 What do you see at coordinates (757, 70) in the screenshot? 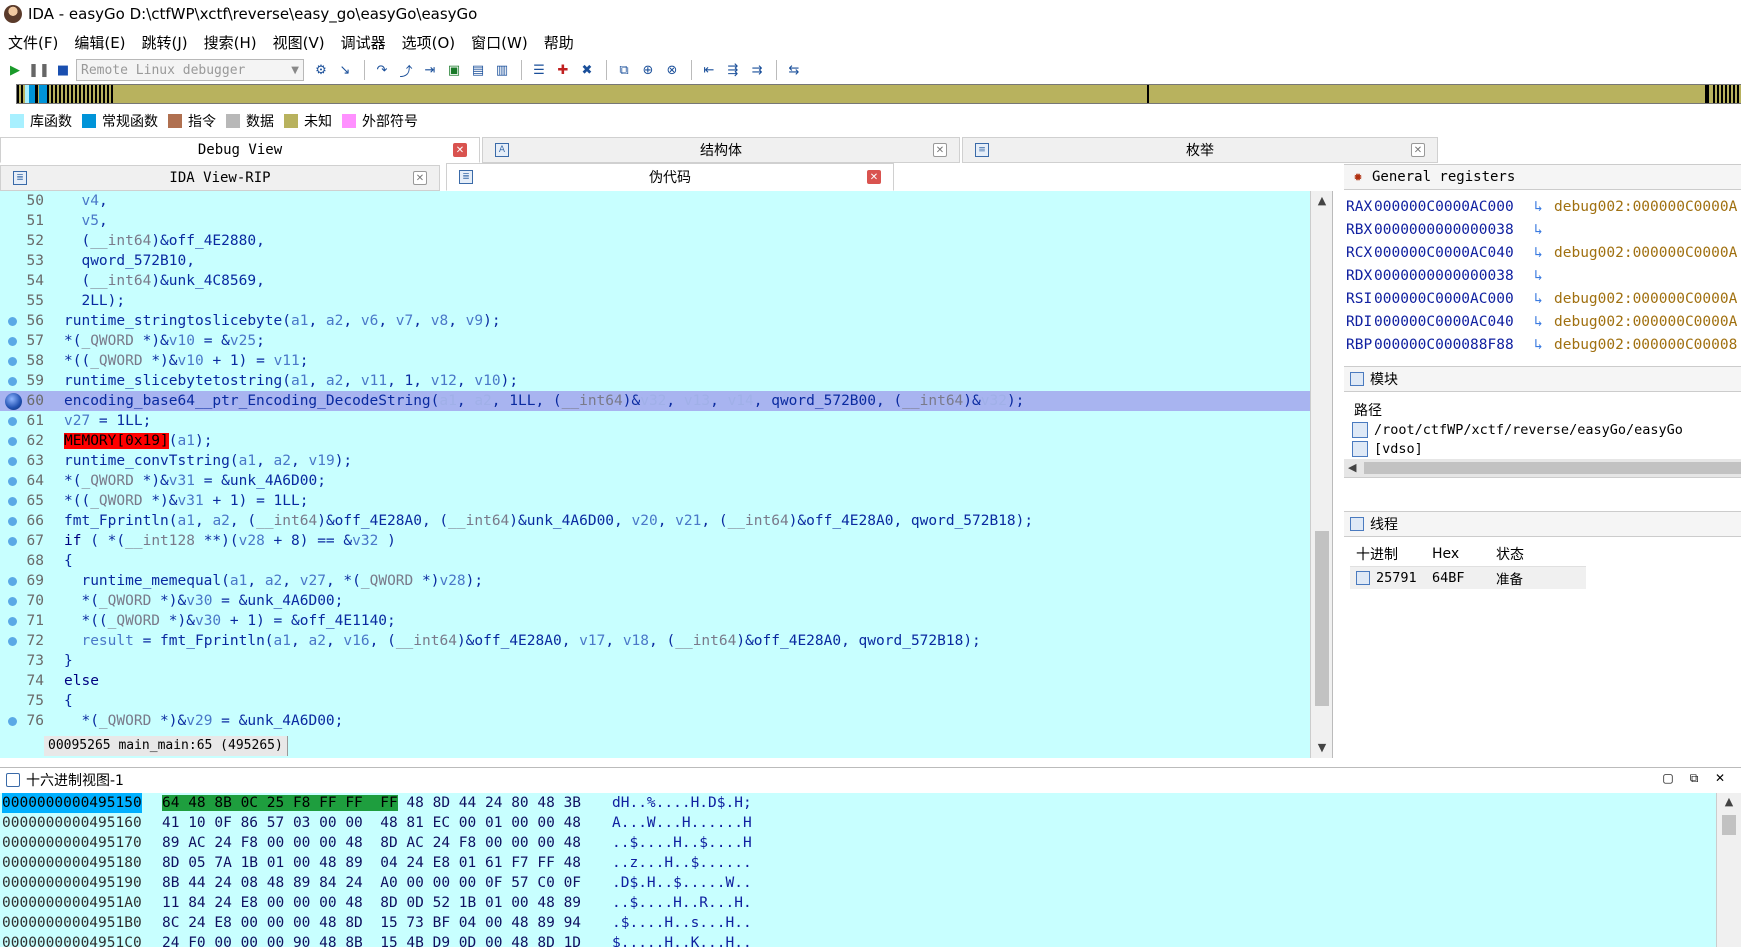
I see `basic-block-trace-icon: ⇉` at bounding box center [757, 70].